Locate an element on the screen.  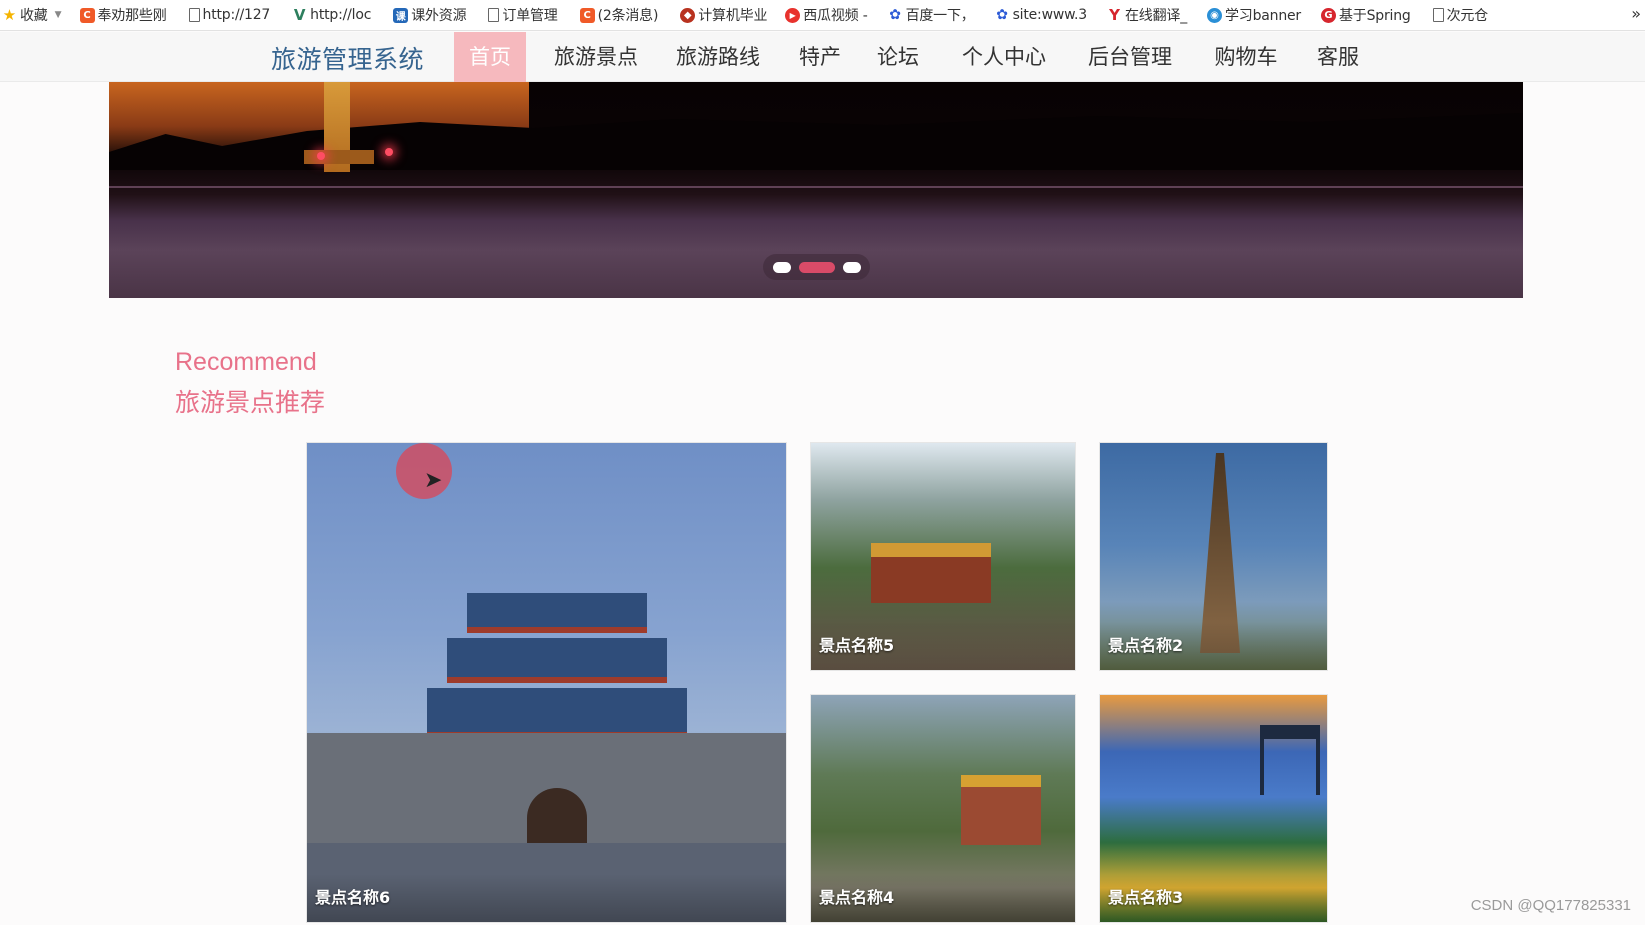
banner-tower-base is located at coordinates (339, 157).